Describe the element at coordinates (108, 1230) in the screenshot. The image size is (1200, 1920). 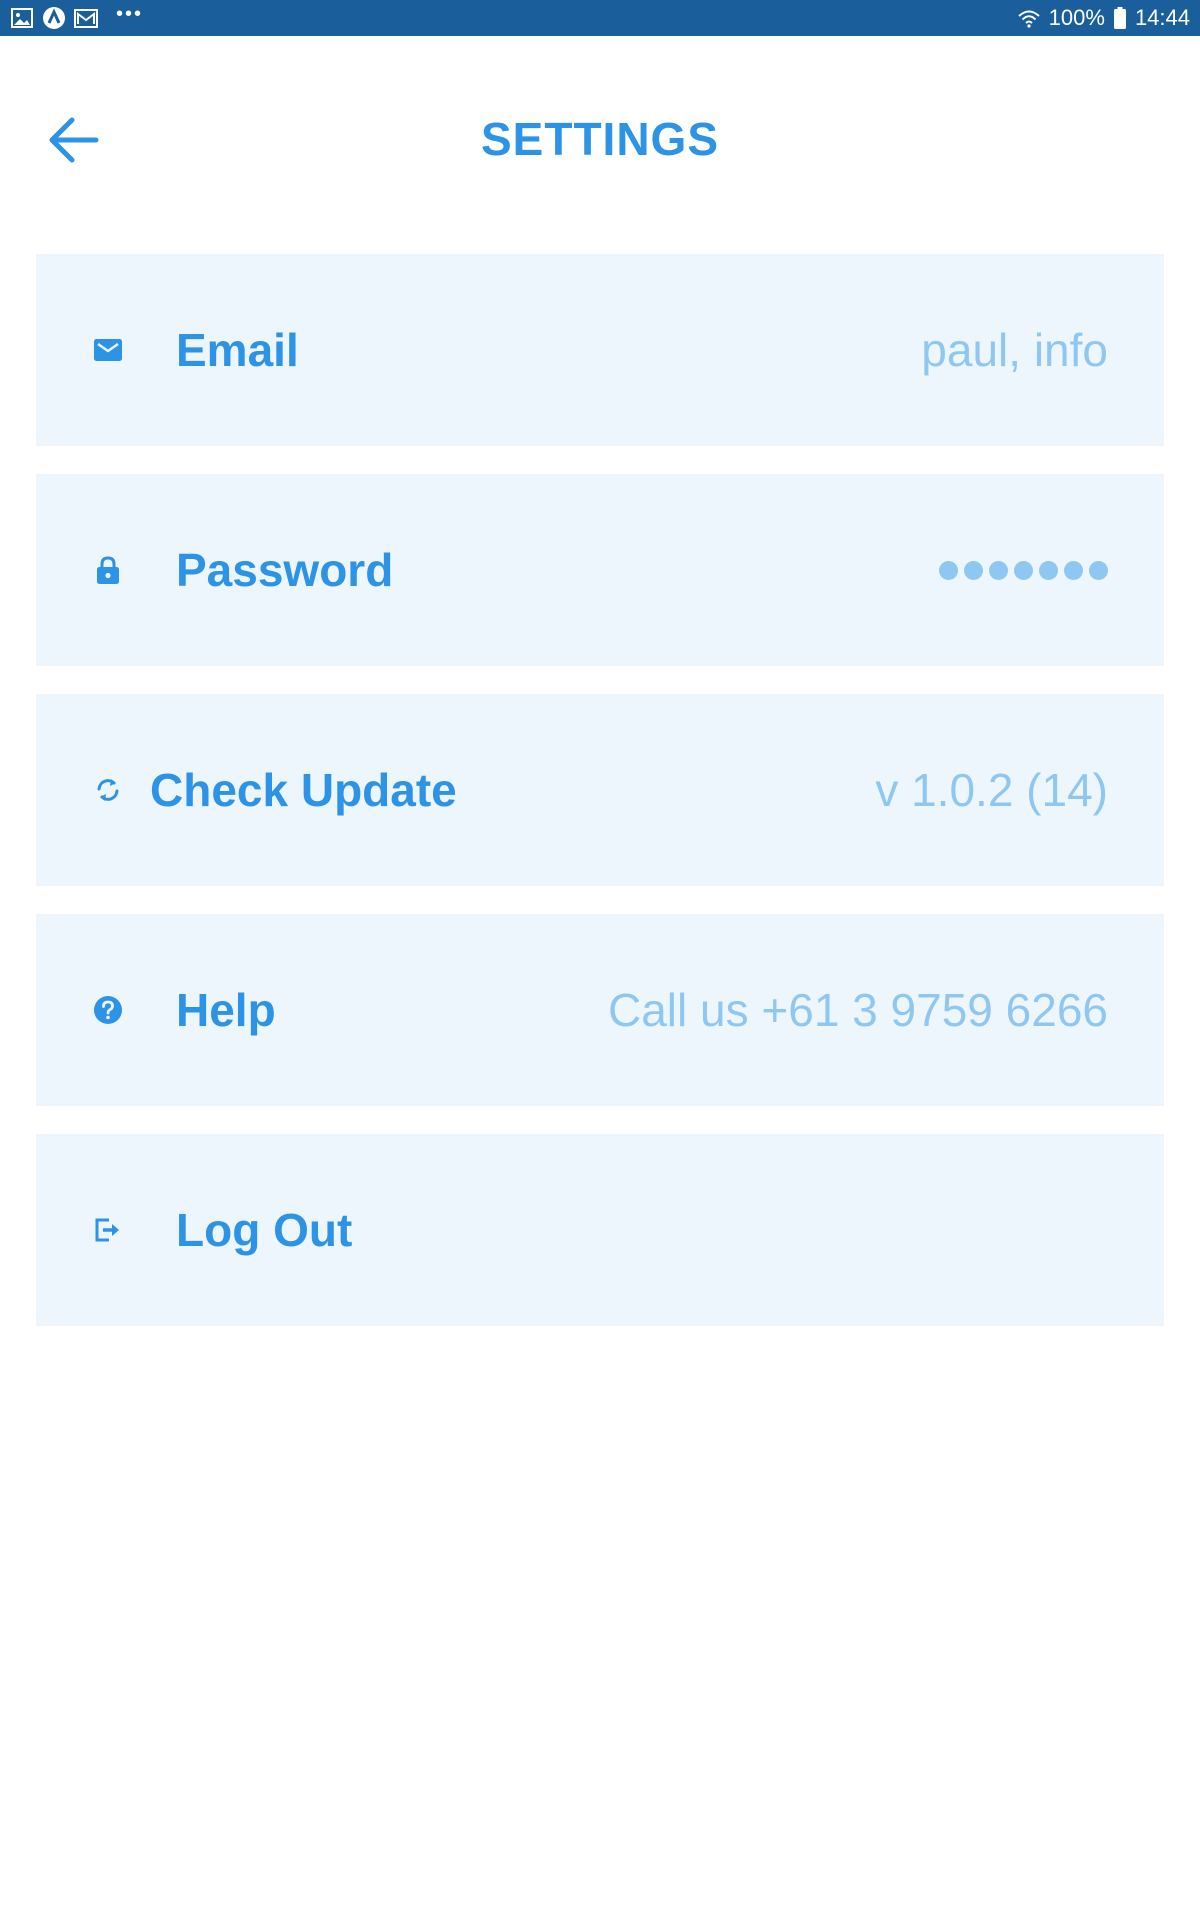
I see `logout-icon` at that location.